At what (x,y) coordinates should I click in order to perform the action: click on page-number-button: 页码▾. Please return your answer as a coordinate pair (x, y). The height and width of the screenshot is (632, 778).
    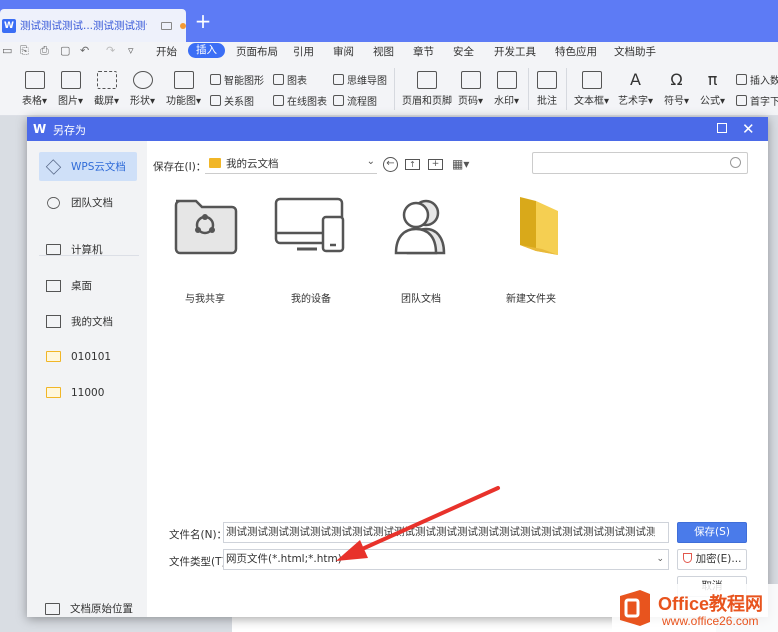
    Looking at the image, I should click on (470, 89).